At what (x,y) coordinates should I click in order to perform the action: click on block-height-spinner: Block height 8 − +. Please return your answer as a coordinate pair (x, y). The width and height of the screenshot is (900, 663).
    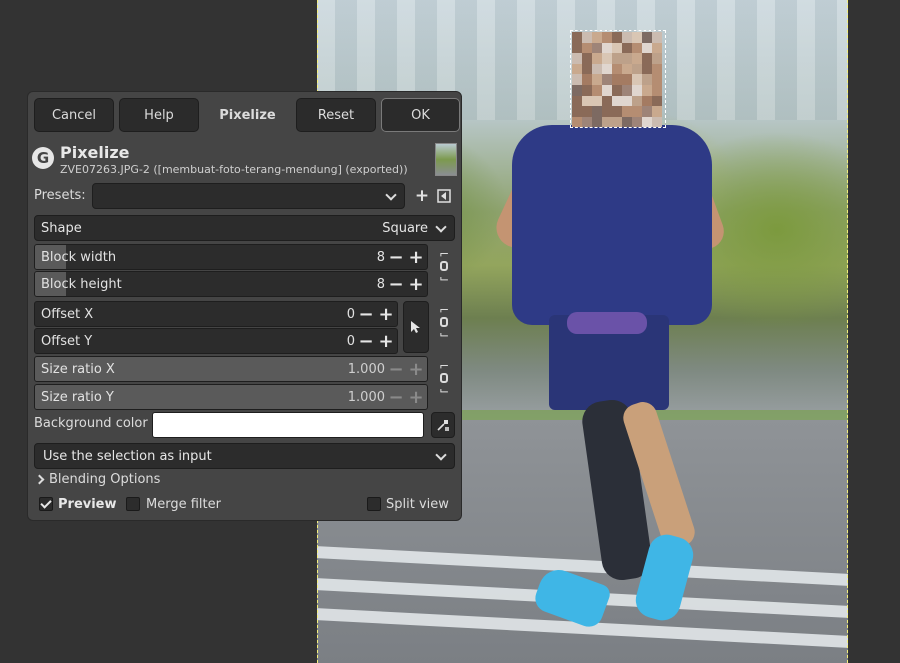
    Looking at the image, I should click on (231, 284).